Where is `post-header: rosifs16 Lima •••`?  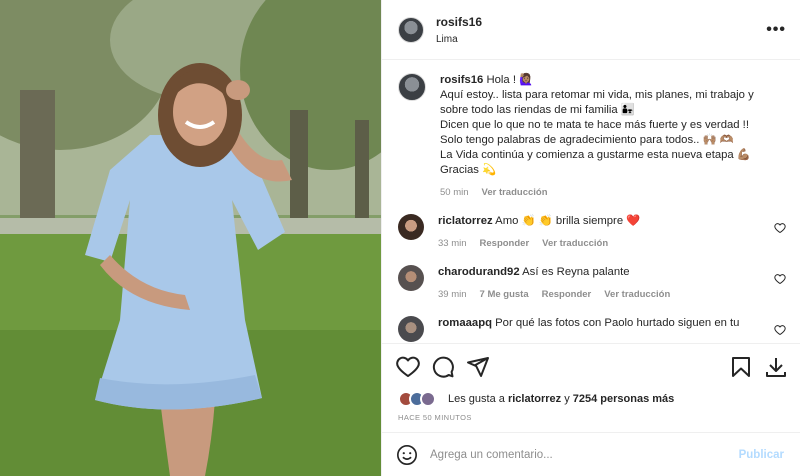 post-header: rosifs16 Lima ••• is located at coordinates (591, 30).